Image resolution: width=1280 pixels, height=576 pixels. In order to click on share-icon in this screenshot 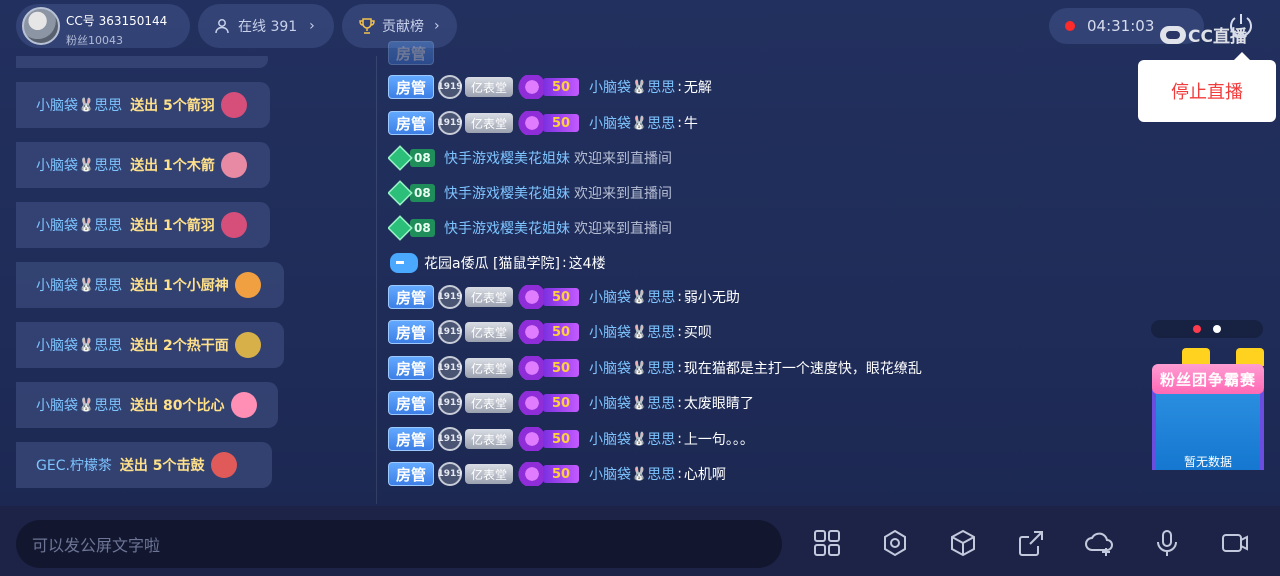, I will do `click(1031, 543)`.